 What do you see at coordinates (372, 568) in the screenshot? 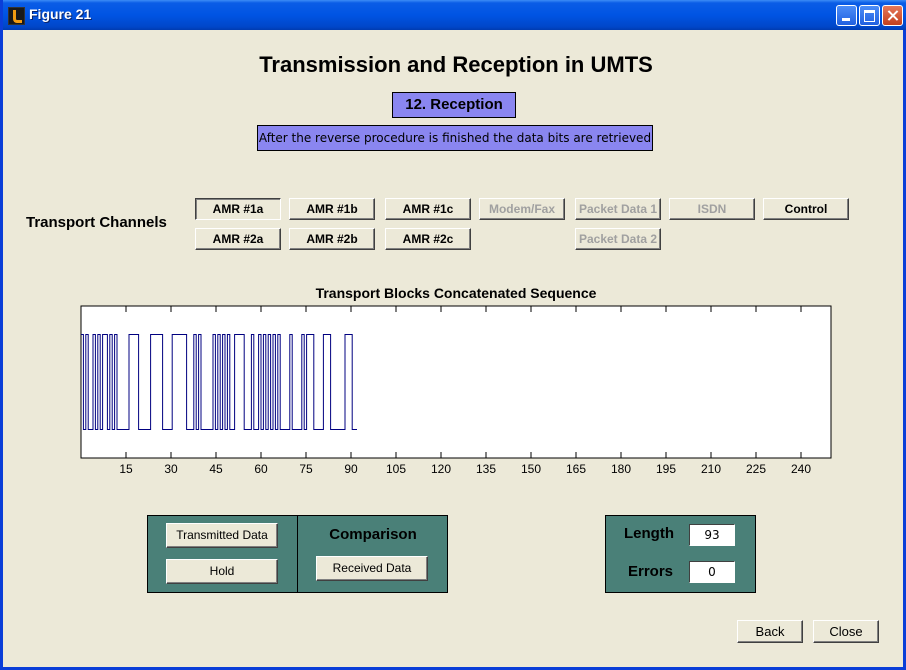
I see `received-data-button: Received Data` at bounding box center [372, 568].